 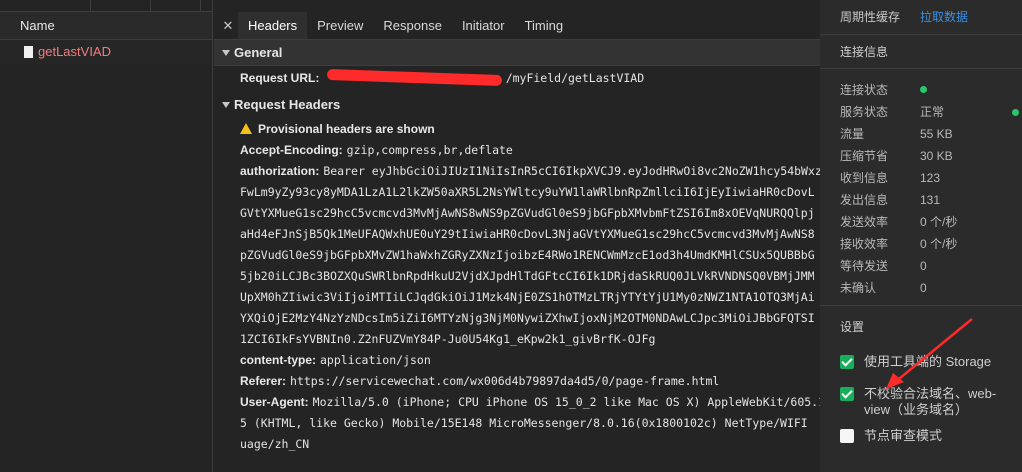 I want to click on header-content-type: content-type: application/json, so click(x=335, y=360).